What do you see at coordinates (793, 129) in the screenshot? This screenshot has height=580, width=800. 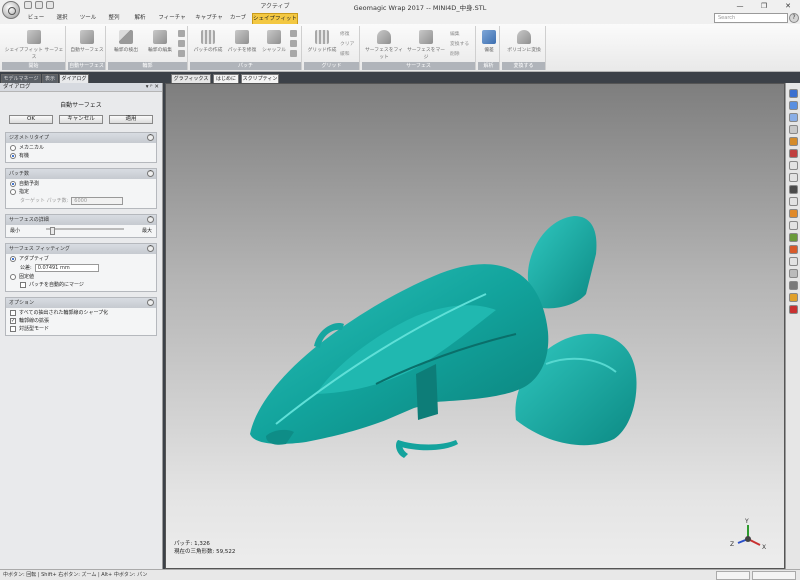 I see `view-zoom-icon` at bounding box center [793, 129].